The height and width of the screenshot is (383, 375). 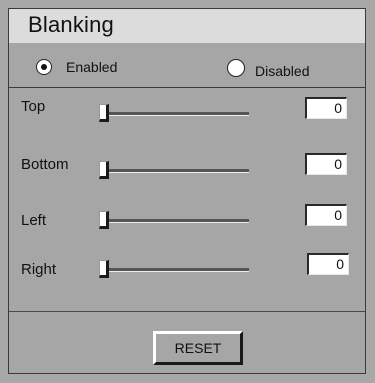 What do you see at coordinates (39, 269) in the screenshot?
I see `slider-label-right: Right` at bounding box center [39, 269].